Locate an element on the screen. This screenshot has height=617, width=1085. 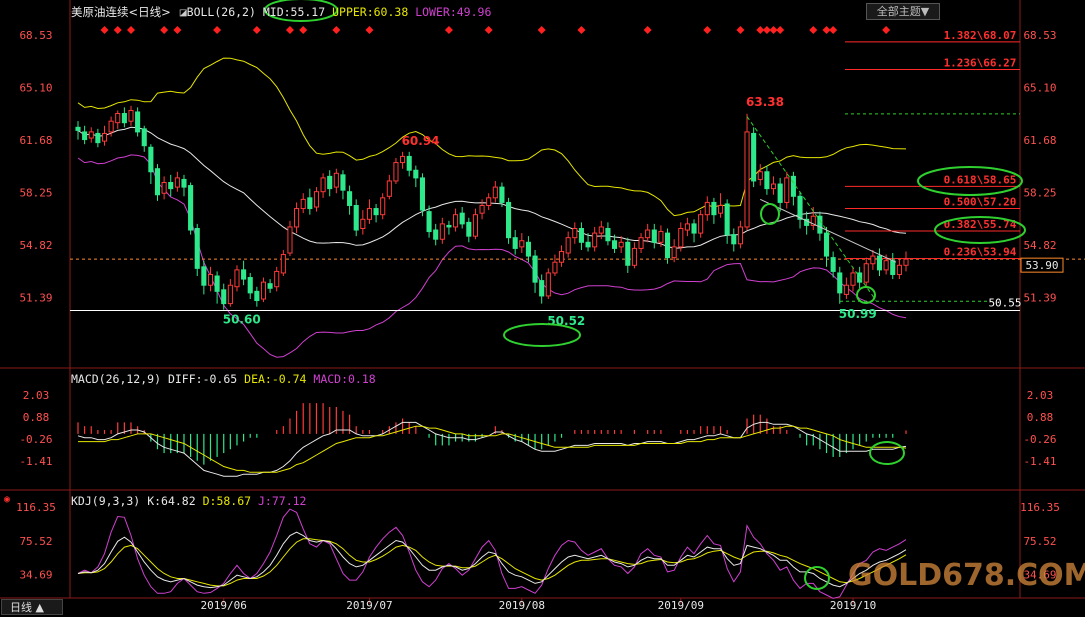
macd-tick-right: -0.26 is located at coordinates (1039, 439).